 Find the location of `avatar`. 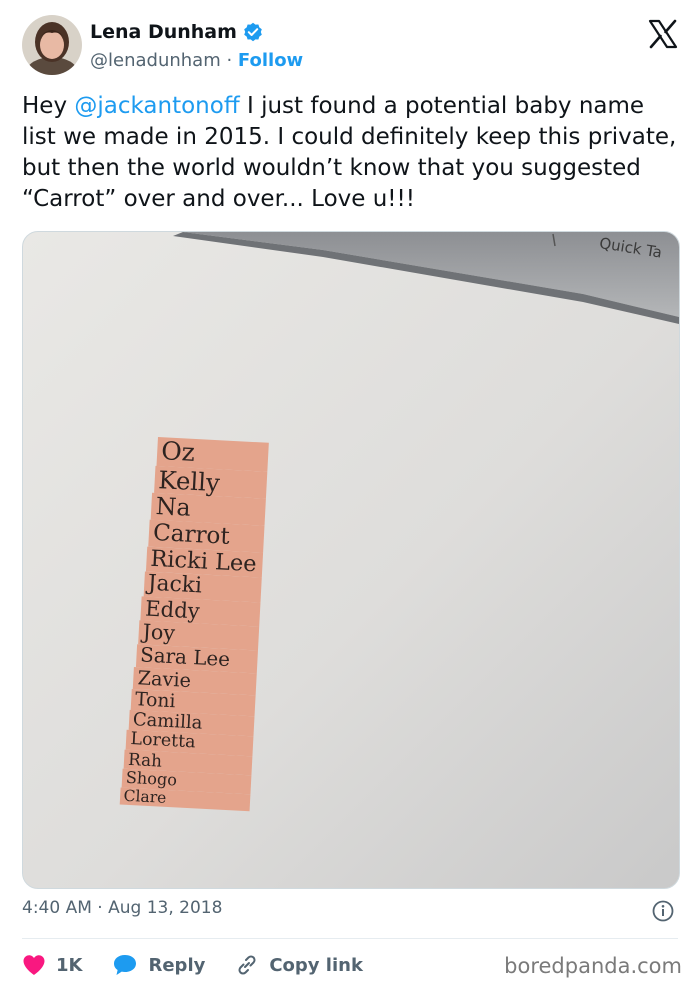

avatar is located at coordinates (52, 45).